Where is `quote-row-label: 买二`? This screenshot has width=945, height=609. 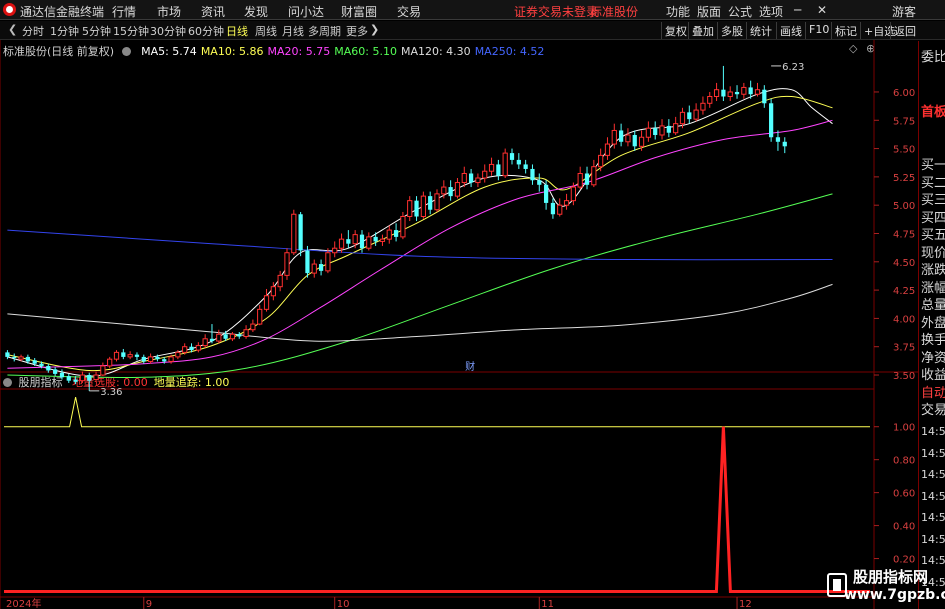 quote-row-label: 买二 is located at coordinates (933, 183).